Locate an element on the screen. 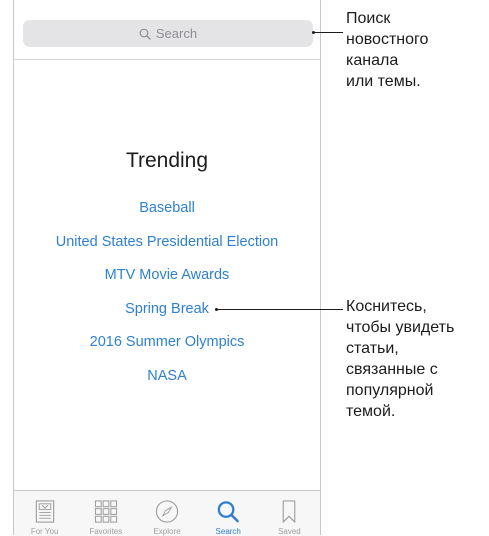 Image resolution: width=489 pixels, height=536 pixels. bookmark-icon is located at coordinates (289, 511).